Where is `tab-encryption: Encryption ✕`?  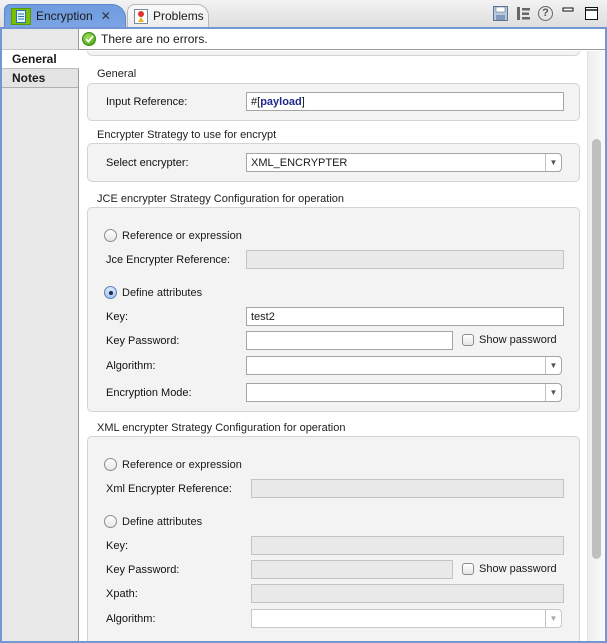
tab-encryption: Encryption ✕ is located at coordinates (65, 15).